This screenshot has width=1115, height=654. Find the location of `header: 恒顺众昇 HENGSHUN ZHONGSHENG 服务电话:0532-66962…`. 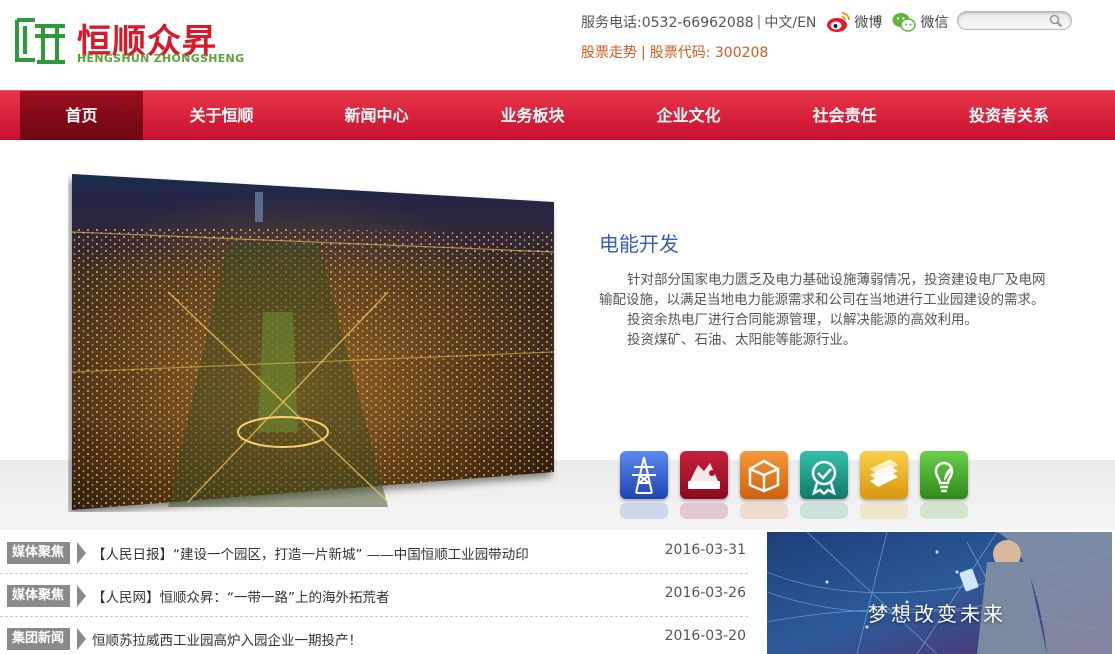

header: 恒顺众昇 HENGSHUN ZHONGSHENG 服务电话:0532-66962… is located at coordinates (557, 45).